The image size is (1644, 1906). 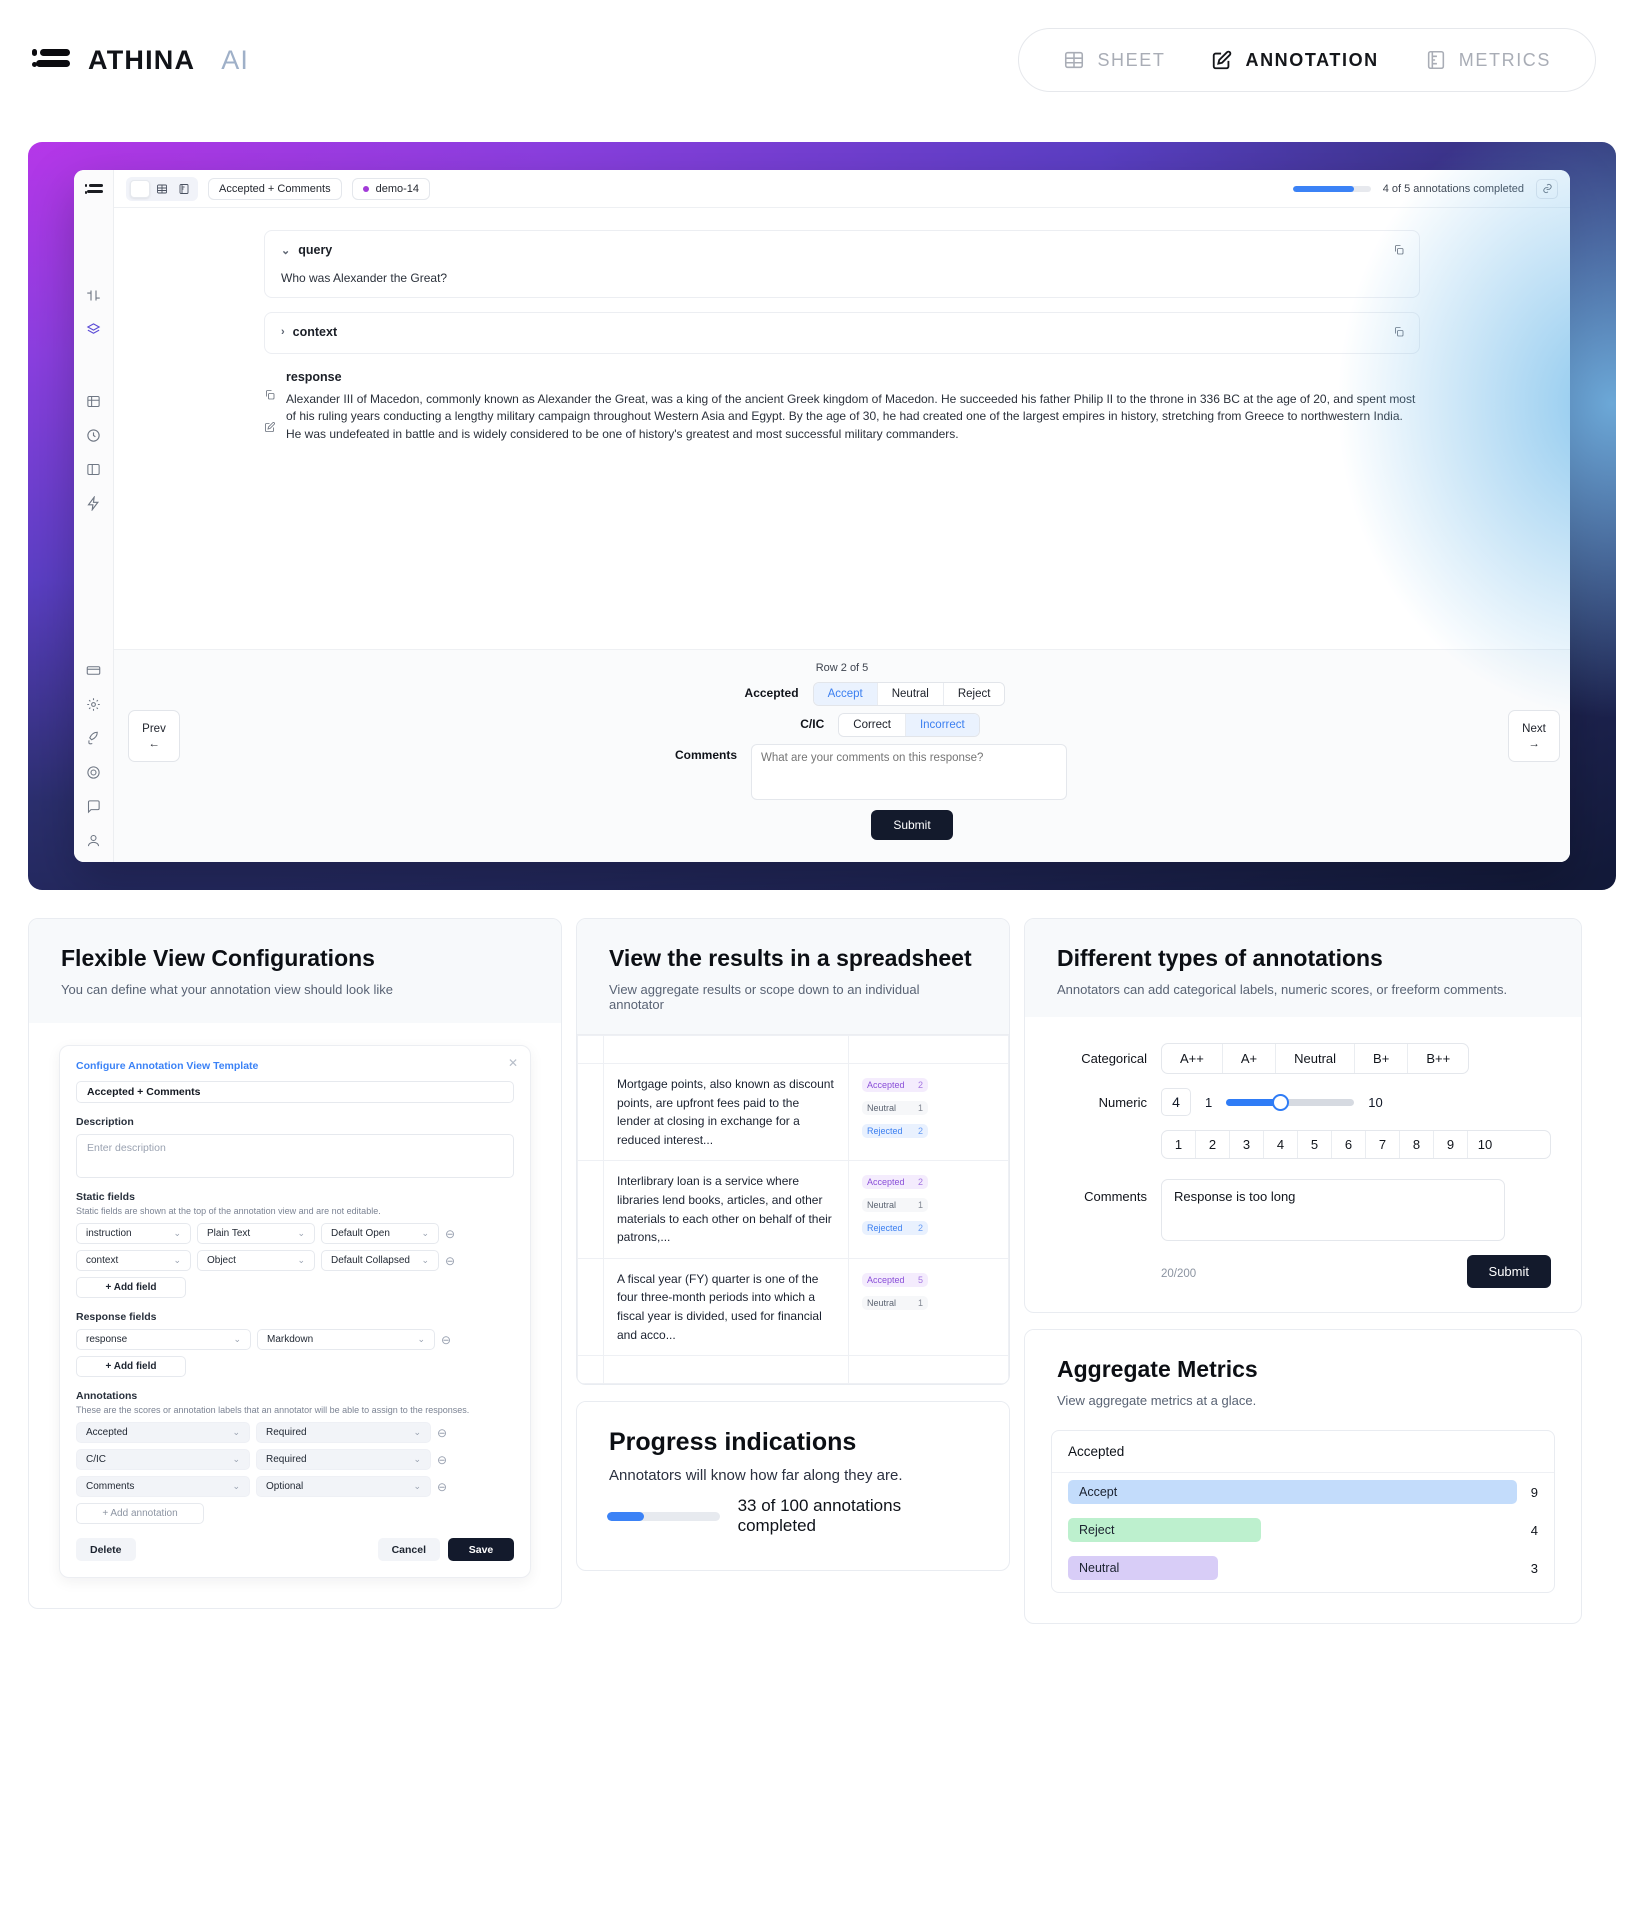 I want to click on sidebar-chat-icon, so click(x=93, y=806).